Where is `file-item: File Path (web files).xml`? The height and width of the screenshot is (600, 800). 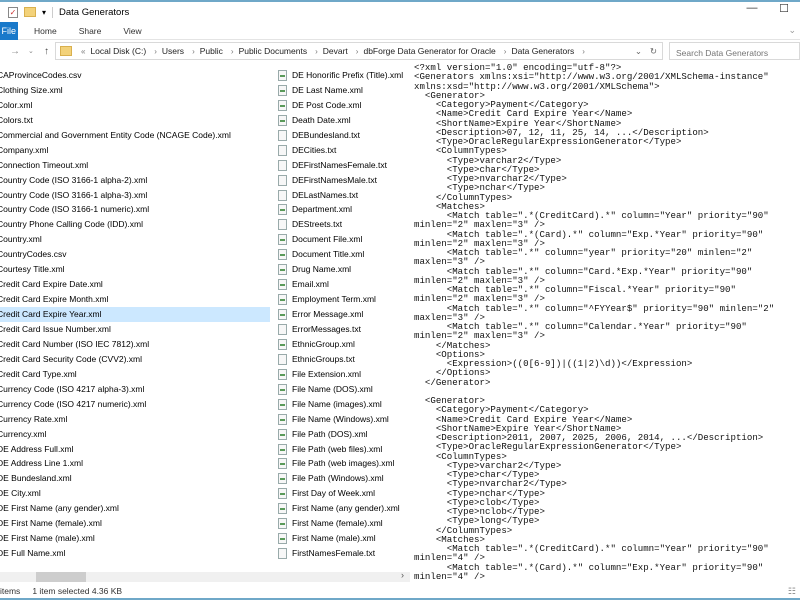 file-item: File Path (web files).xml is located at coordinates (340, 449).